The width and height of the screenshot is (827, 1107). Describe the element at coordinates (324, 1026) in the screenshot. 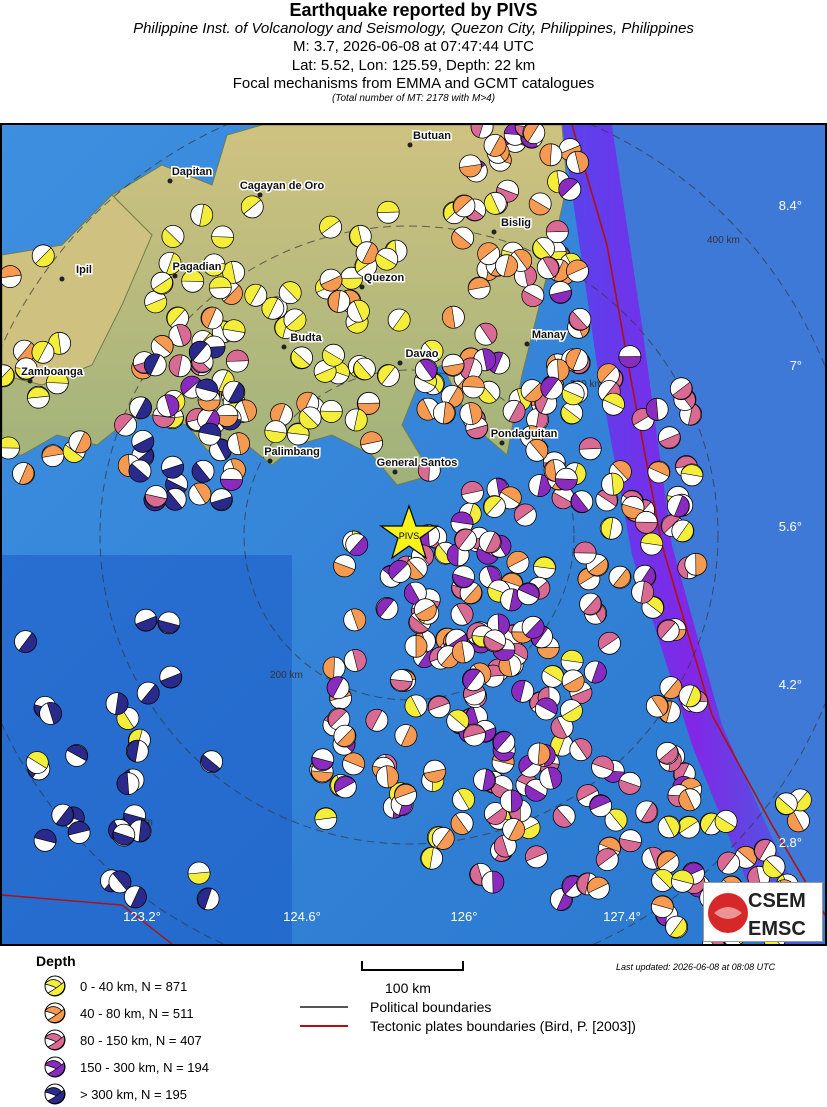

I see `tectonic-line` at that location.